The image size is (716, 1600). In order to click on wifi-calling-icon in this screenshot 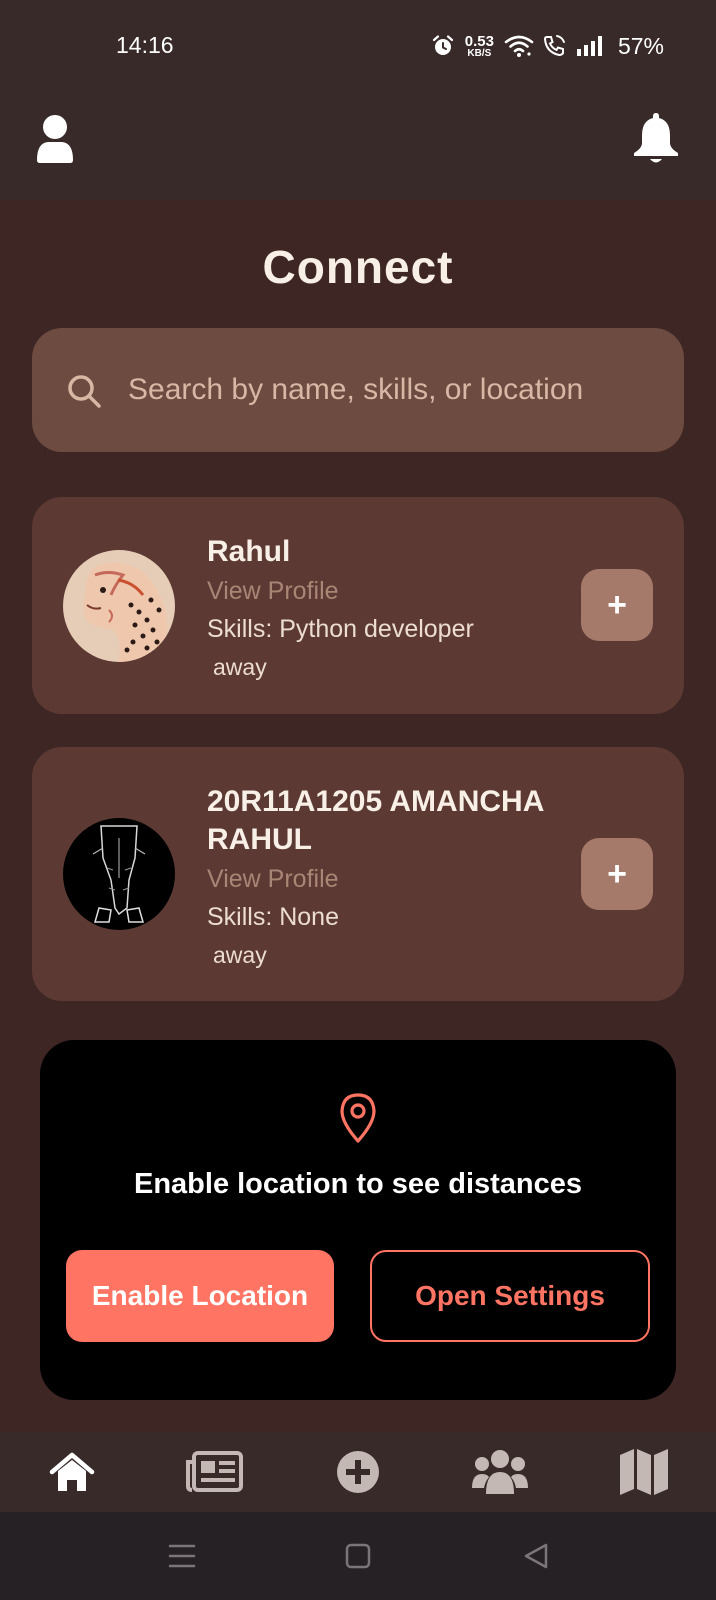, I will do `click(554, 46)`.